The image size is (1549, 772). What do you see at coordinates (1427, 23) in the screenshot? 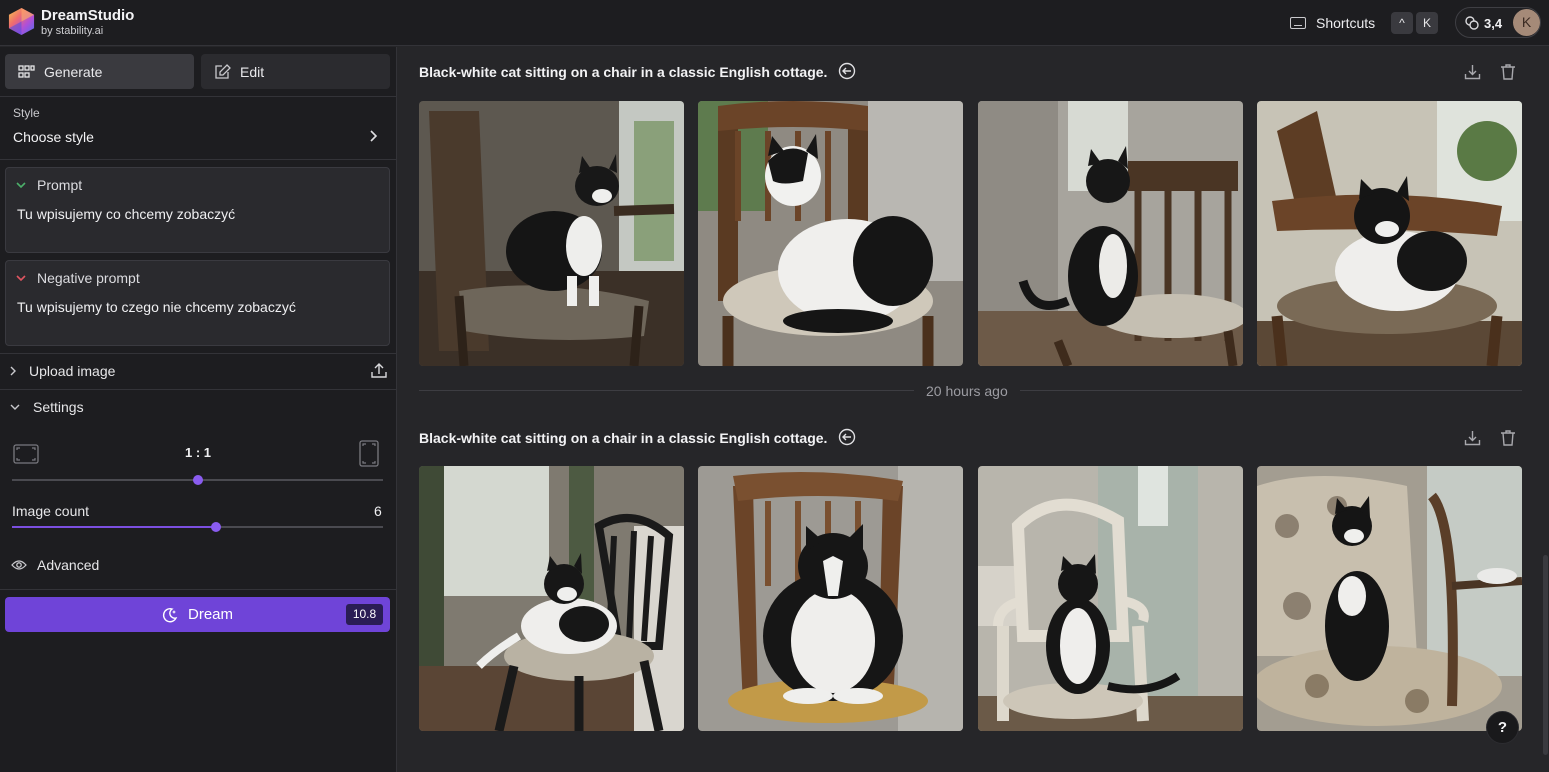
I see `shortcut-key-k: K` at bounding box center [1427, 23].